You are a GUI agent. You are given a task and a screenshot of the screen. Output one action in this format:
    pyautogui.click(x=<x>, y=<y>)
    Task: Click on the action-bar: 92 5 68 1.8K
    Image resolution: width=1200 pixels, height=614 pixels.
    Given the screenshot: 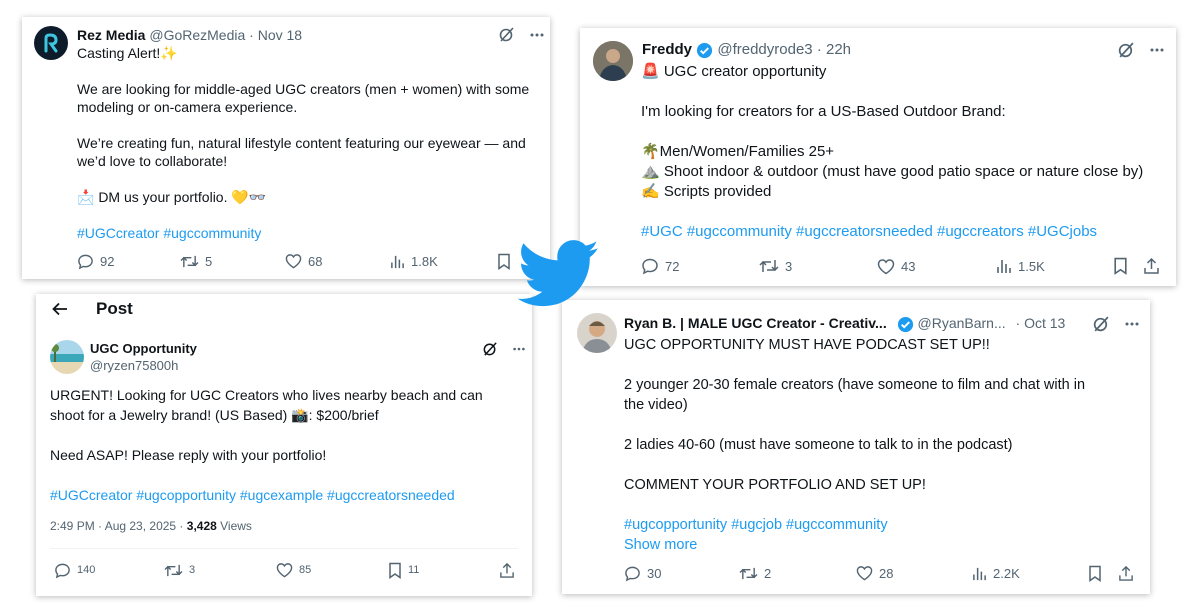 What is the action you would take?
    pyautogui.click(x=307, y=261)
    